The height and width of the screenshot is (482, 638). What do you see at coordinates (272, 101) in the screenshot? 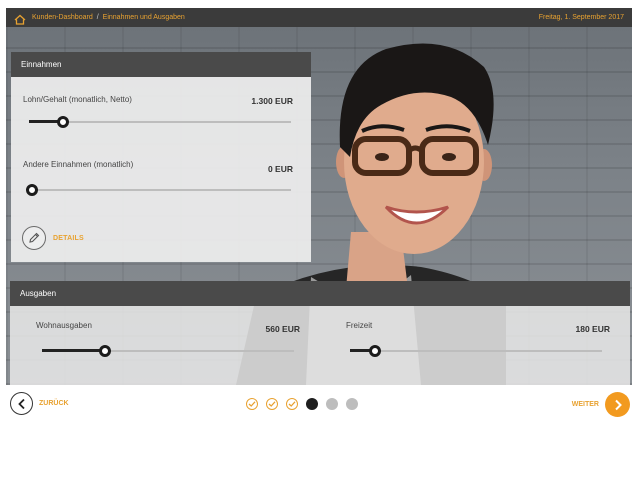
I see `salary-value: 1.300 EUR` at bounding box center [272, 101].